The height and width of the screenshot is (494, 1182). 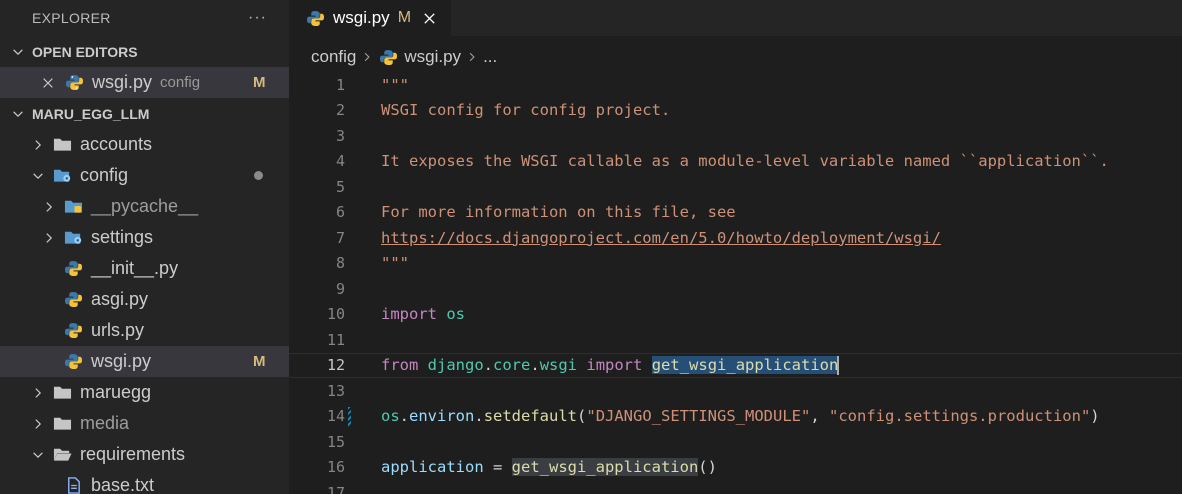 I want to click on tab-modified-badge: M, so click(x=404, y=17).